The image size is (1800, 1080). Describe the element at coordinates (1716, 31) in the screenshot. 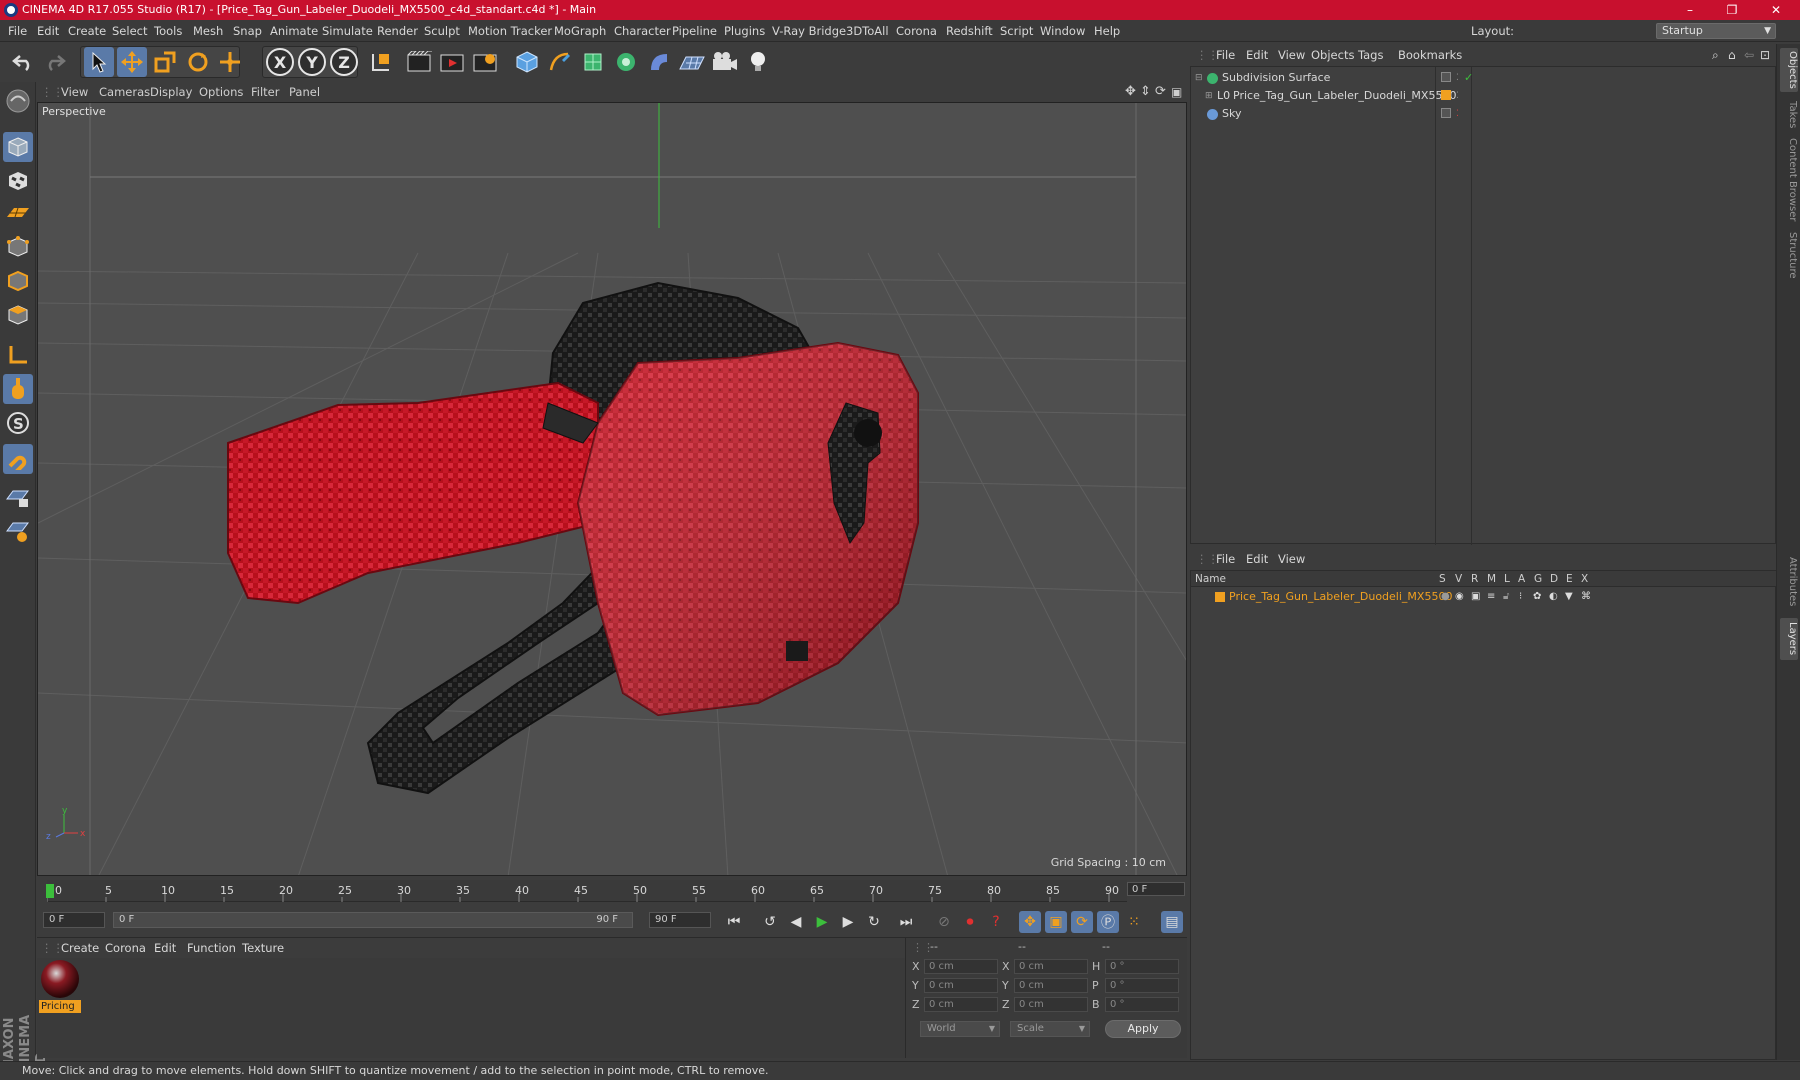

I see `layout-dropdown: Startup ▼` at that location.